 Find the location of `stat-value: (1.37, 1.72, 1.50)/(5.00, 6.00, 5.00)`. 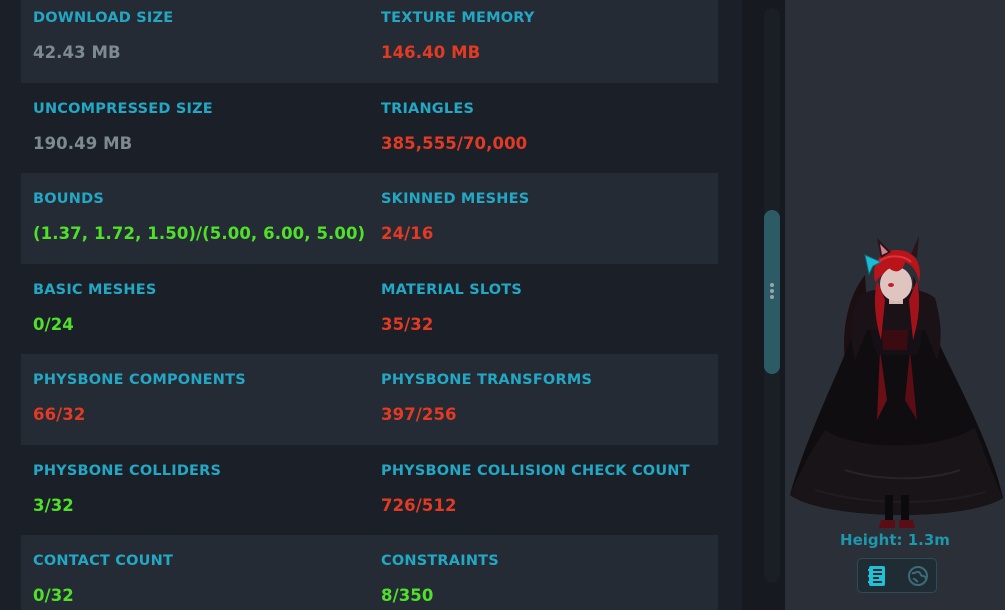

stat-value: (1.37, 1.72, 1.50)/(5.00, 6.00, 5.00) is located at coordinates (199, 233).